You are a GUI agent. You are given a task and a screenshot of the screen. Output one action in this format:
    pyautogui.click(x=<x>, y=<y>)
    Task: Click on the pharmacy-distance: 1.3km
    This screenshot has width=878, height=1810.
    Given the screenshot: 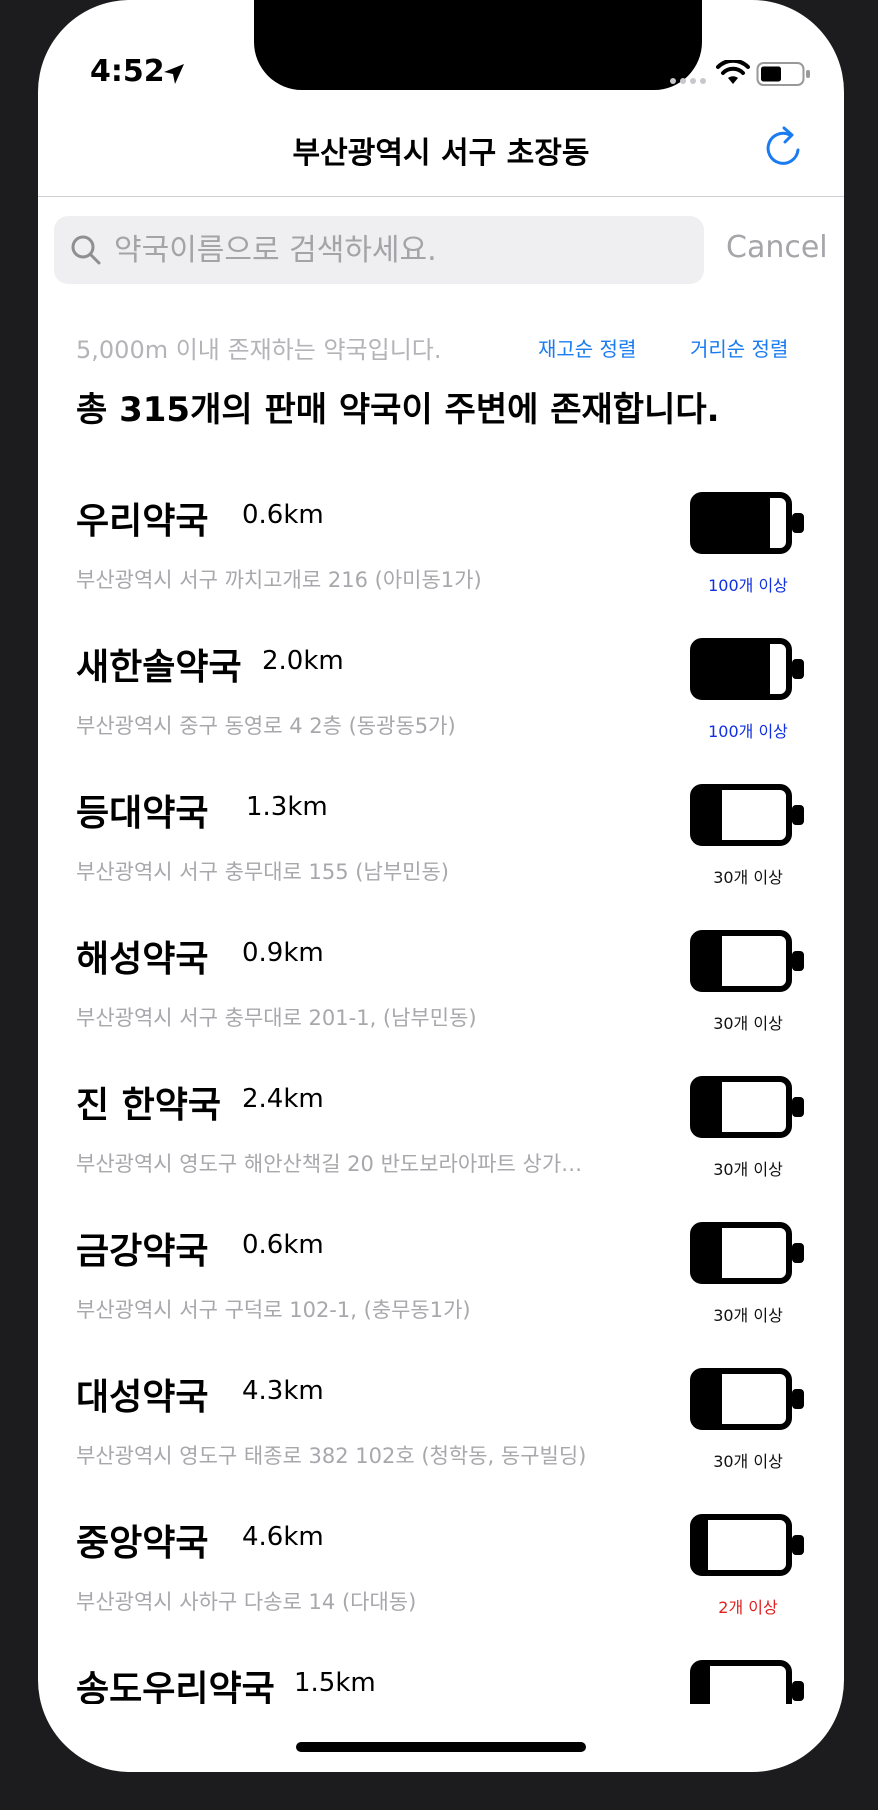 What is the action you would take?
    pyautogui.click(x=287, y=807)
    